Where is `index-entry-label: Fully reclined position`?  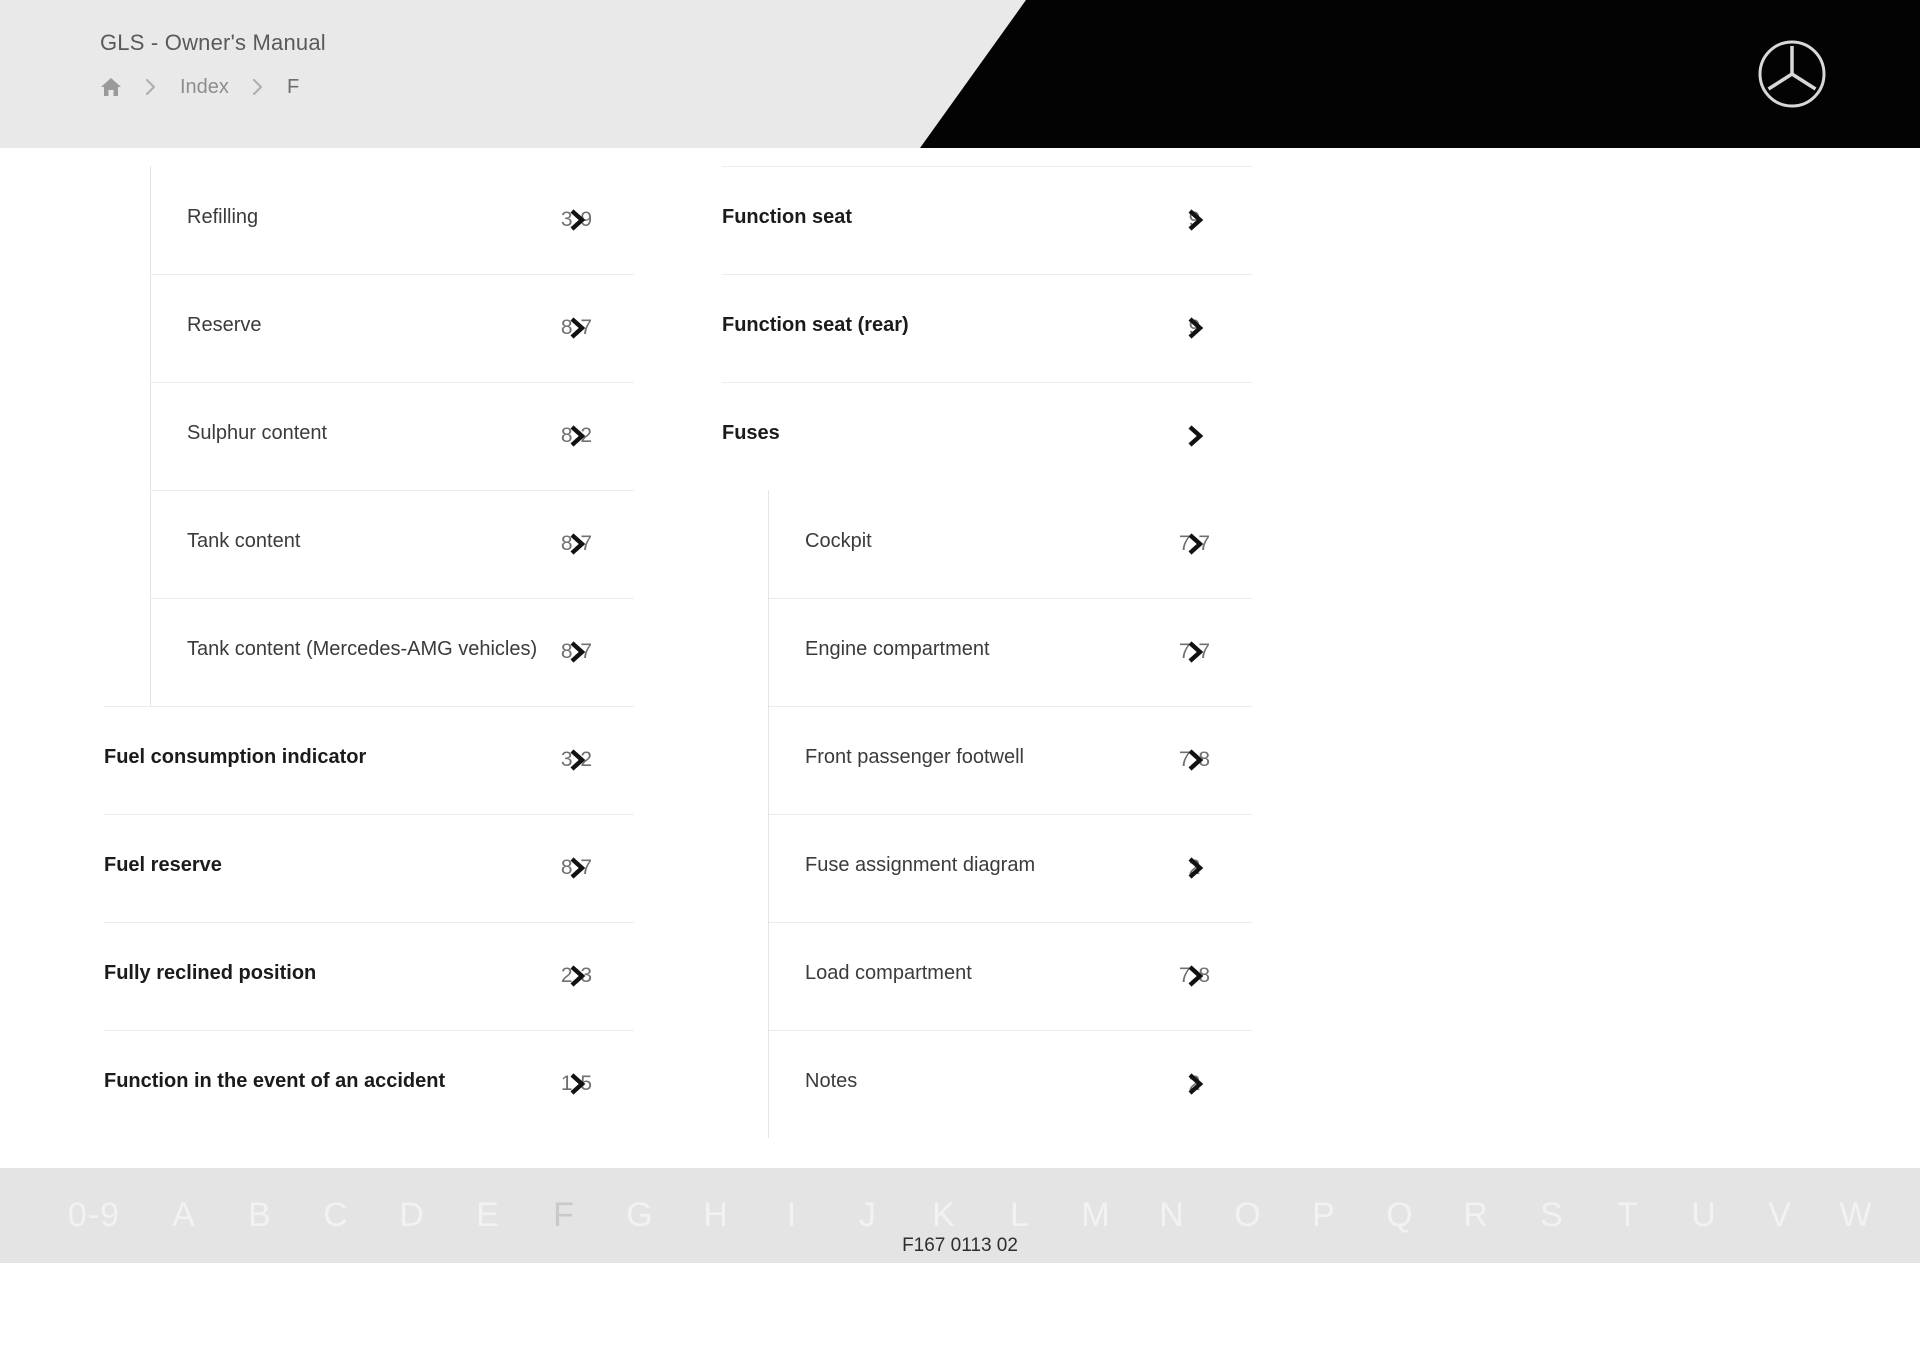
index-entry-label: Fully reclined position is located at coordinates (210, 973).